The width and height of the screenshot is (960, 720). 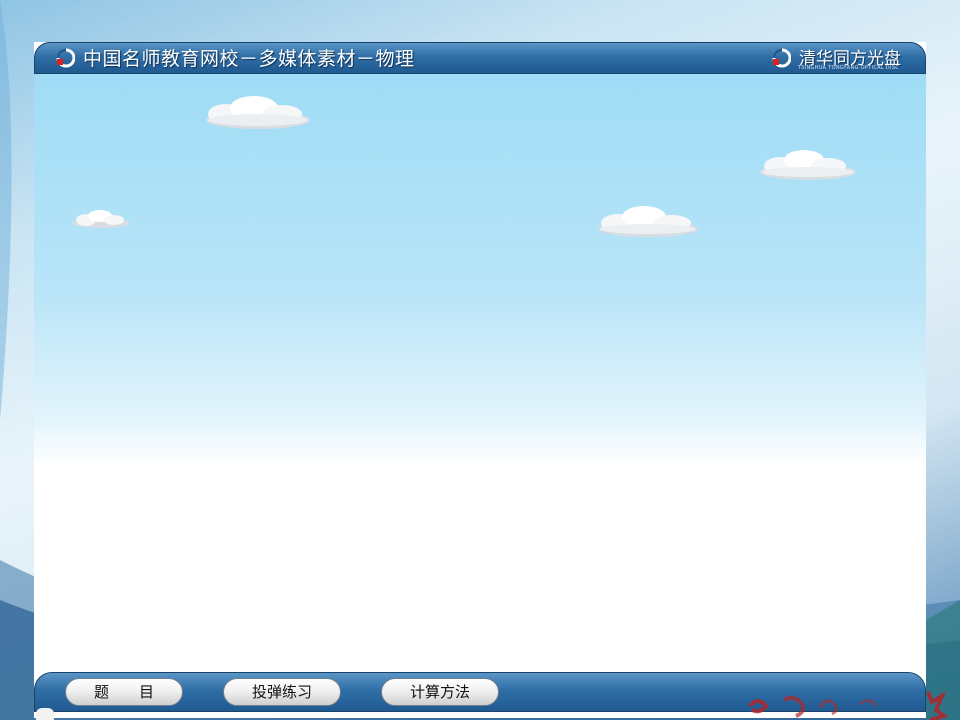 What do you see at coordinates (45, 714) in the screenshot?
I see `corner-tab` at bounding box center [45, 714].